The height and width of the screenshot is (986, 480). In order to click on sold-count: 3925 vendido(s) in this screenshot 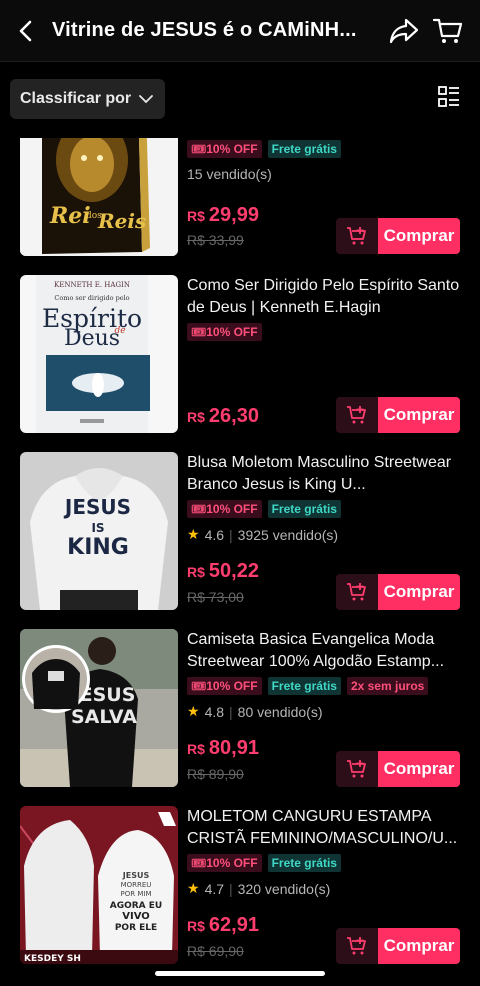, I will do `click(288, 534)`.